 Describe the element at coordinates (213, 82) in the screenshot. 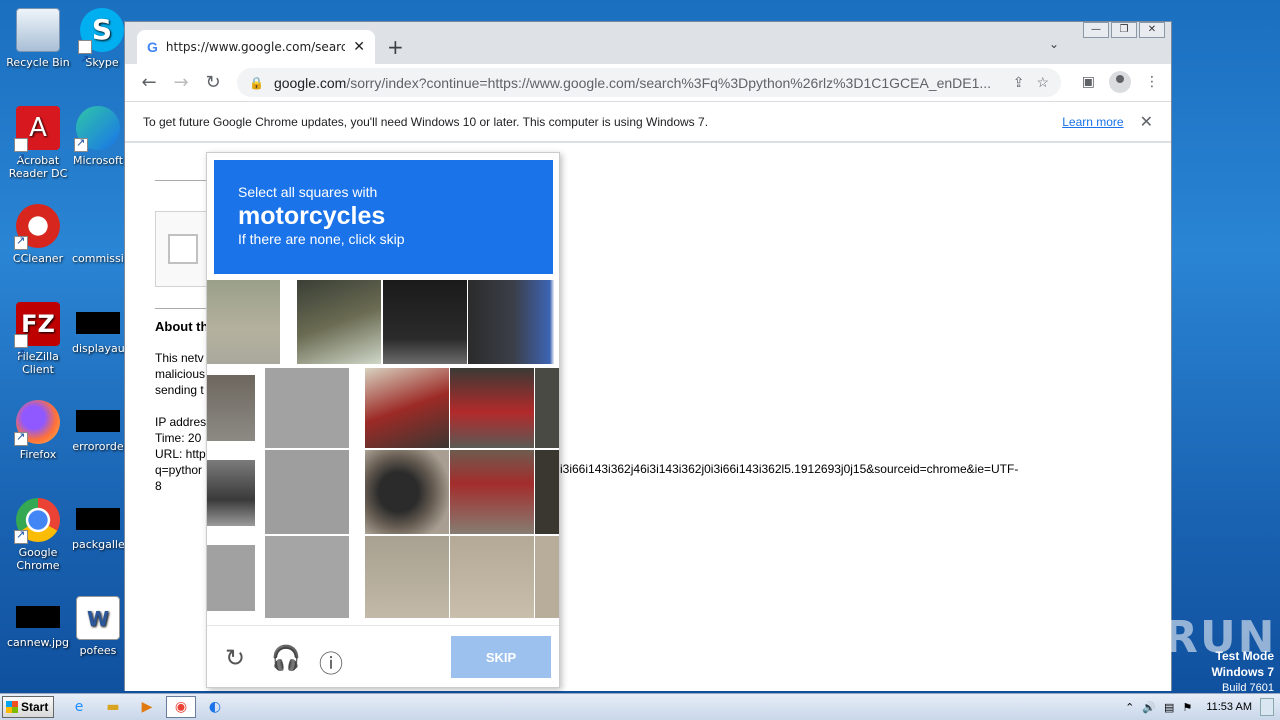

I see `reload-icon: ↻` at that location.